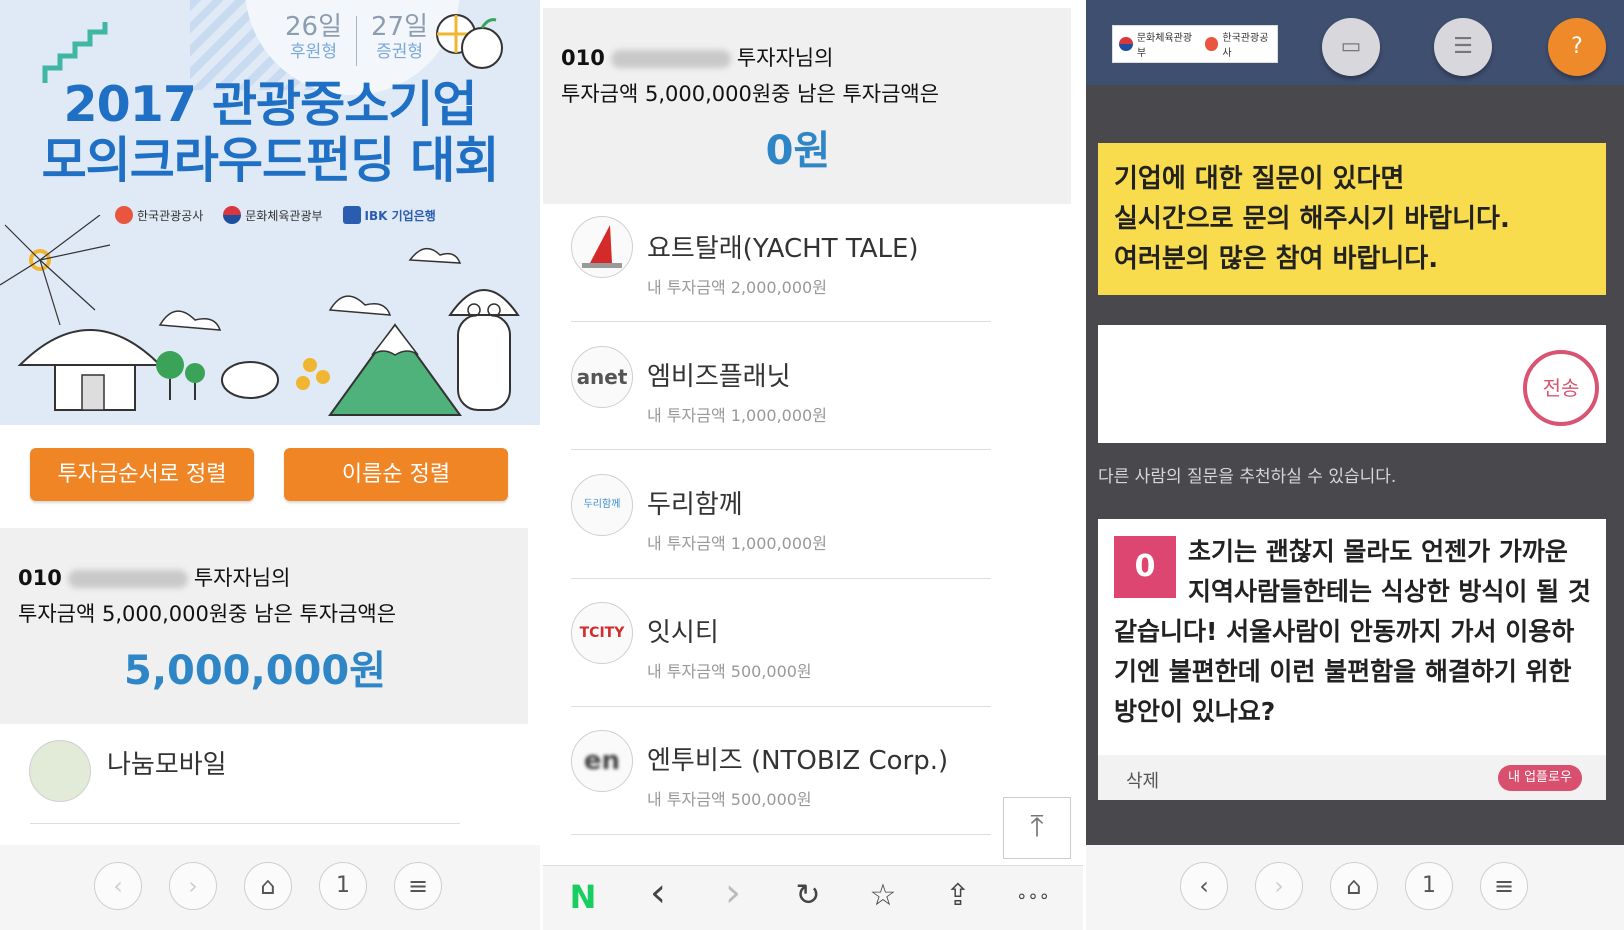 This screenshot has width=1624, height=930. I want to click on app-header: 문화체육관광부 한국관광공사 ▭ ☰ ?, so click(1355, 42).